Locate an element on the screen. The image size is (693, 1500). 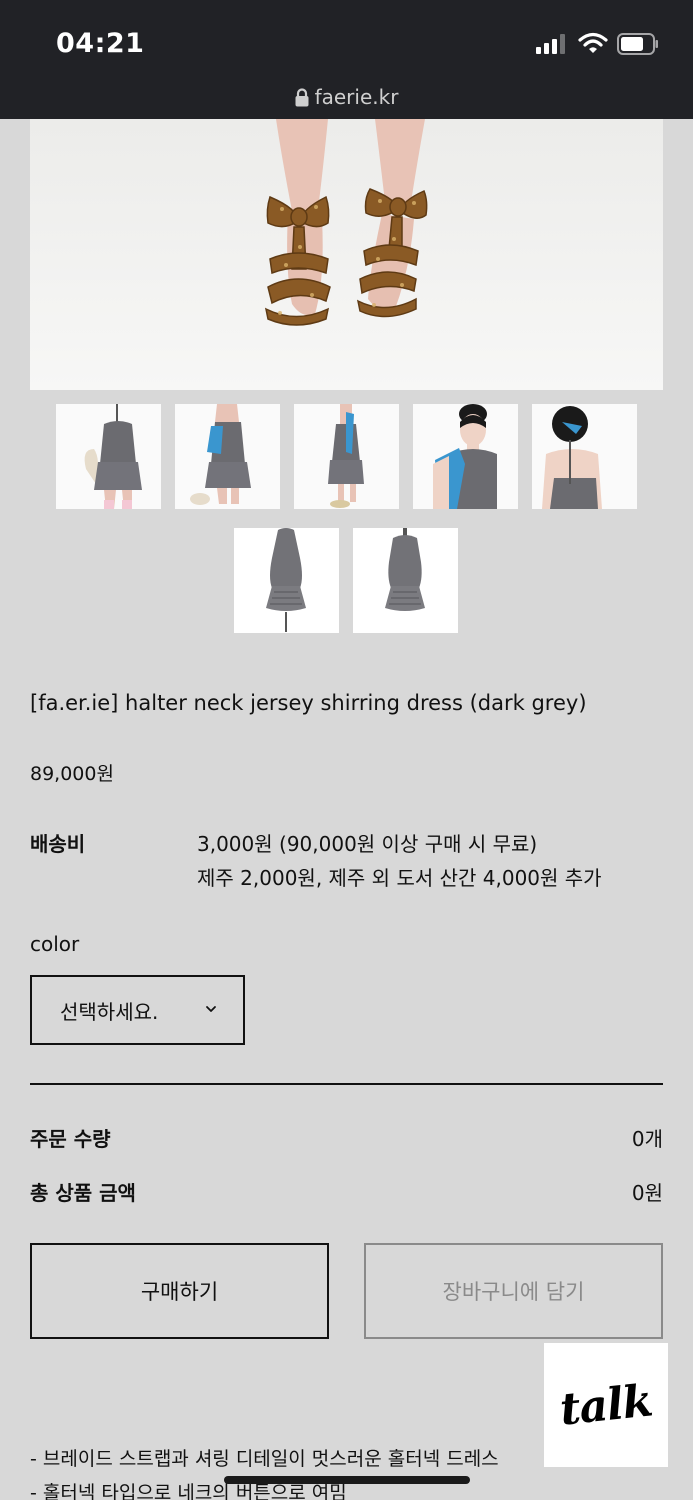
dress-flat-front-icon is located at coordinates (286, 580).